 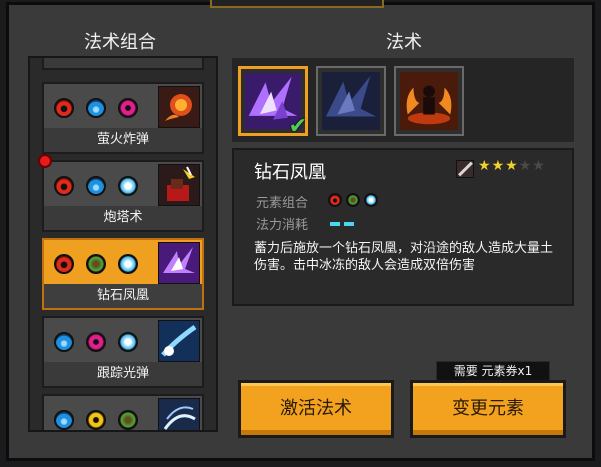 What do you see at coordinates (179, 414) in the screenshot?
I see `wind-art-icon` at bounding box center [179, 414].